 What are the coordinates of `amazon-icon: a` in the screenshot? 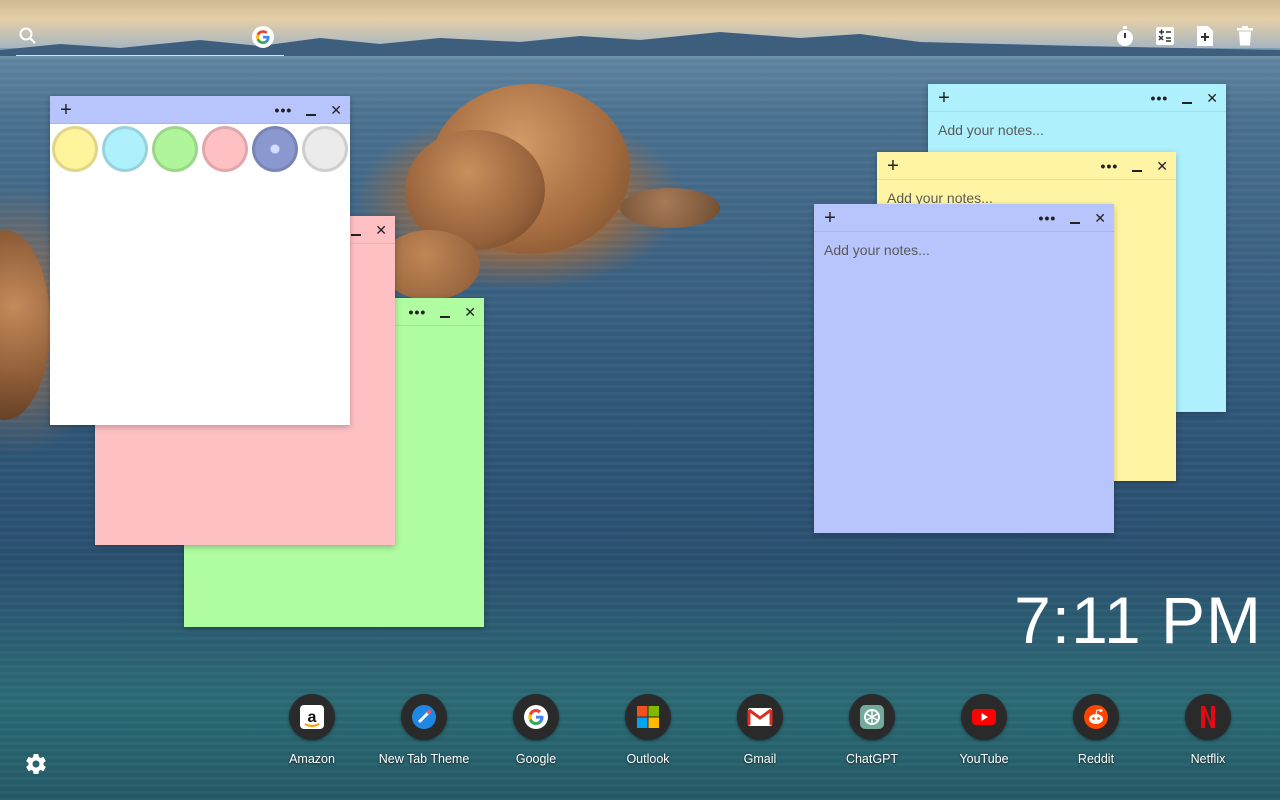 It's located at (312, 717).